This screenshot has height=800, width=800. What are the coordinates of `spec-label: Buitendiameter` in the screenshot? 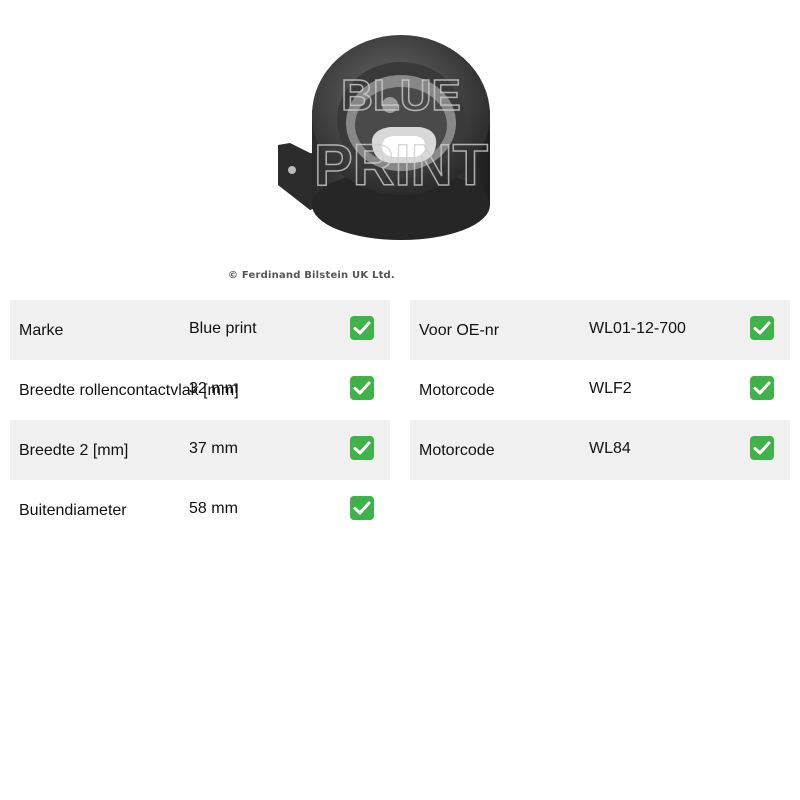 It's located at (73, 510).